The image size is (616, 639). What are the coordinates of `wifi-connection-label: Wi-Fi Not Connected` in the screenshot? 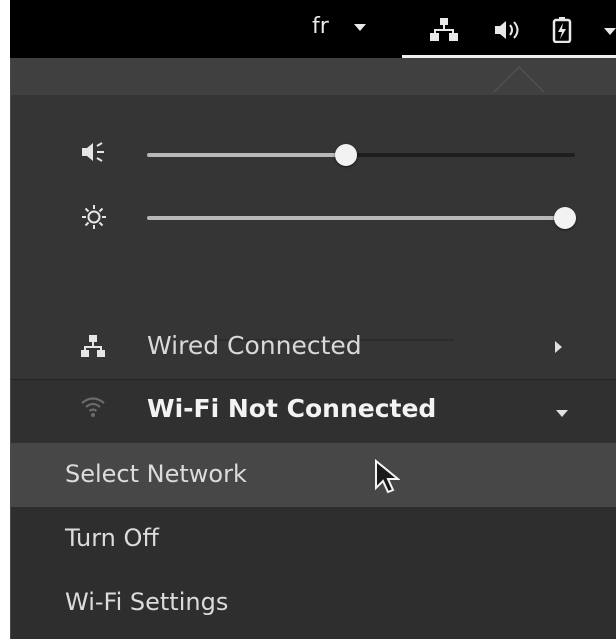 It's located at (292, 408).